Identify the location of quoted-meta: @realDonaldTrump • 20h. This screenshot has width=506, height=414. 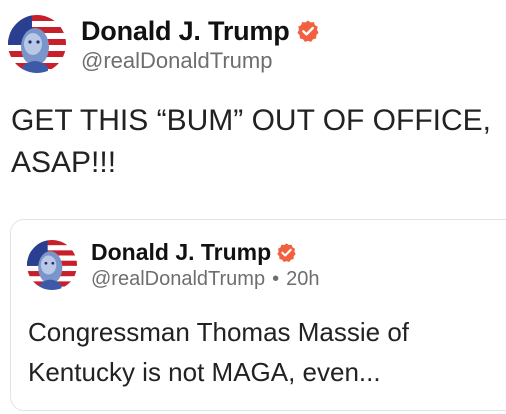
(205, 279).